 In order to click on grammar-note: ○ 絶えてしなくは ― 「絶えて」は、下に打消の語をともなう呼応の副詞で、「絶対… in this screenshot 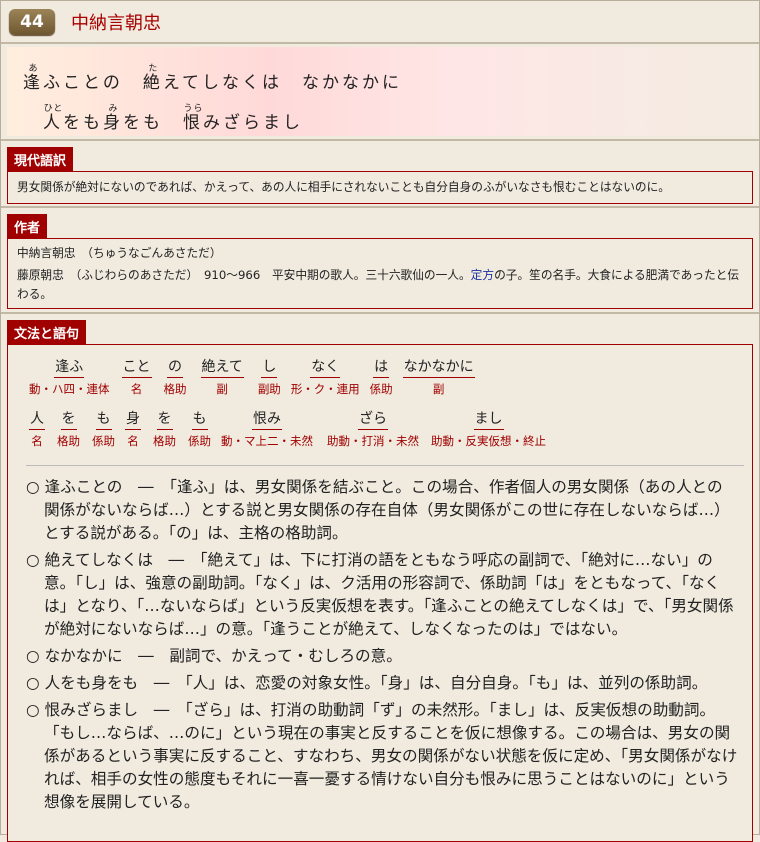, I will do `click(380, 594)`.